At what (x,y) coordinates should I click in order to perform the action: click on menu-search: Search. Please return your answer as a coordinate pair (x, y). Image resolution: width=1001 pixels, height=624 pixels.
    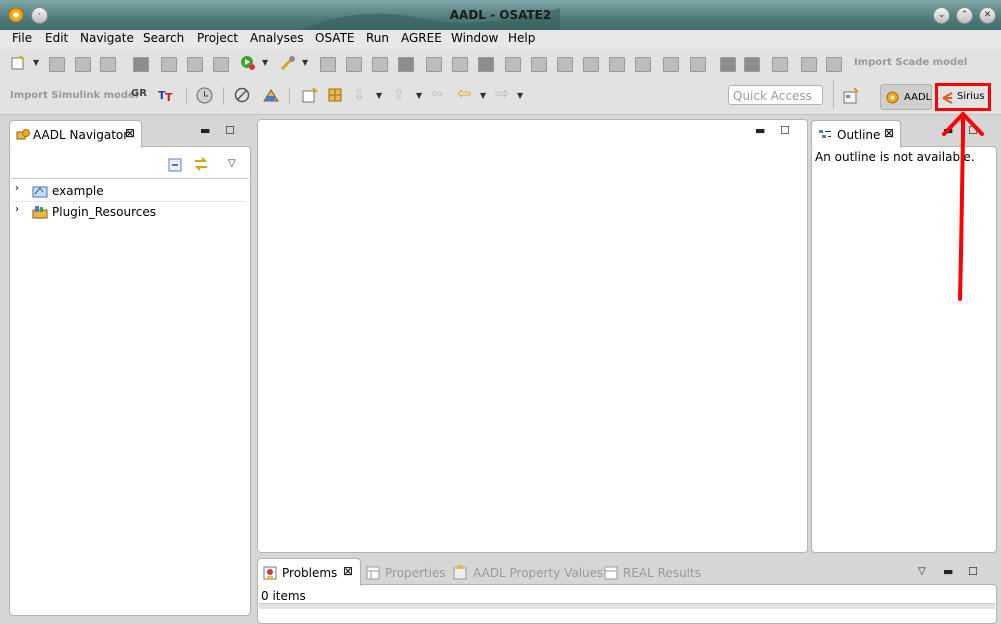
    Looking at the image, I should click on (163, 38).